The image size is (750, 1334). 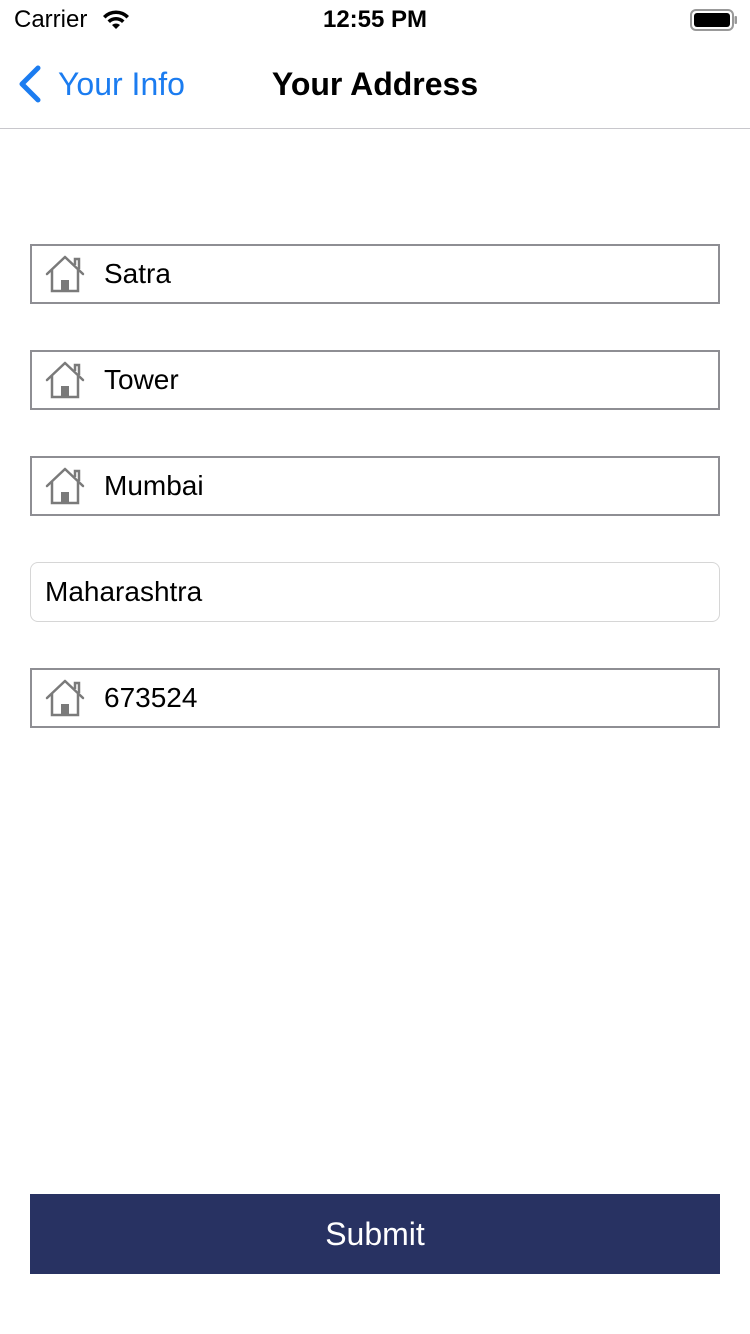 What do you see at coordinates (713, 20) in the screenshot?
I see `battery-icon` at bounding box center [713, 20].